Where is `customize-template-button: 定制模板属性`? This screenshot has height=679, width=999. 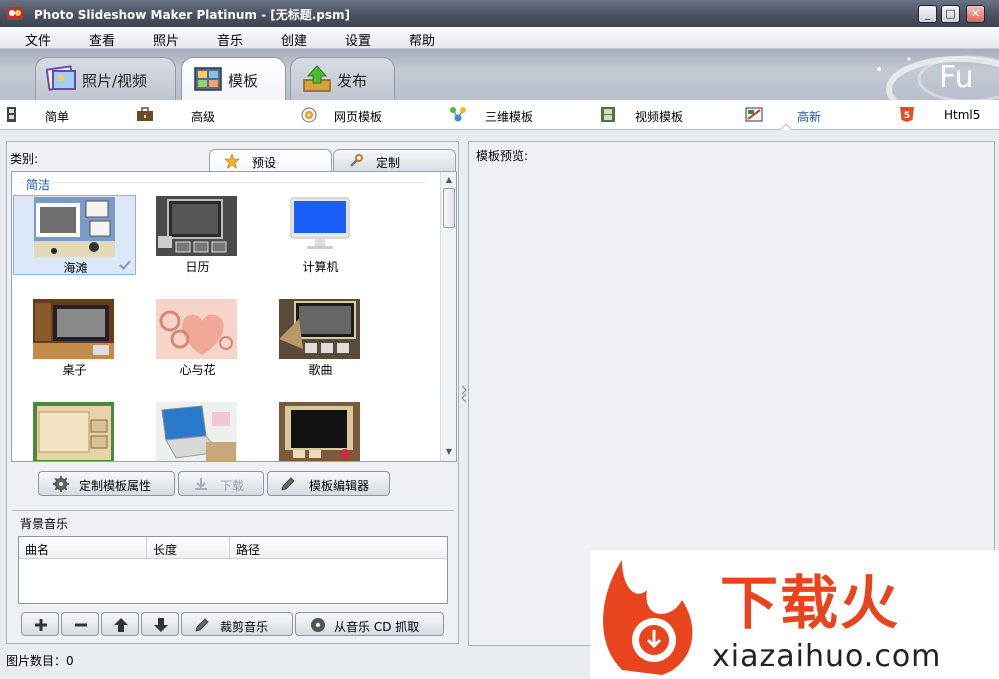 customize-template-button: 定制模板属性 is located at coordinates (106, 483).